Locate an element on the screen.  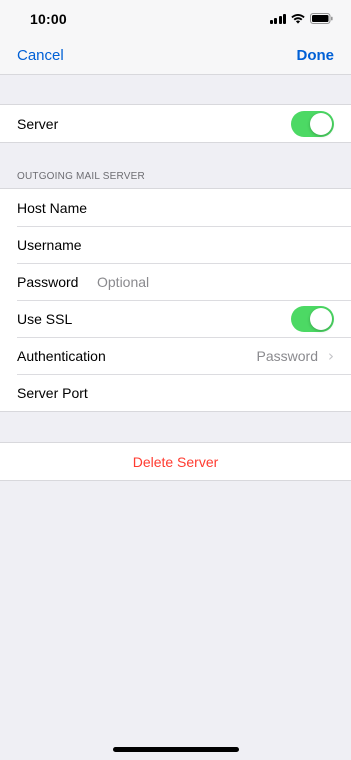
use-ssl-label: Use SSL is located at coordinates (45, 318).